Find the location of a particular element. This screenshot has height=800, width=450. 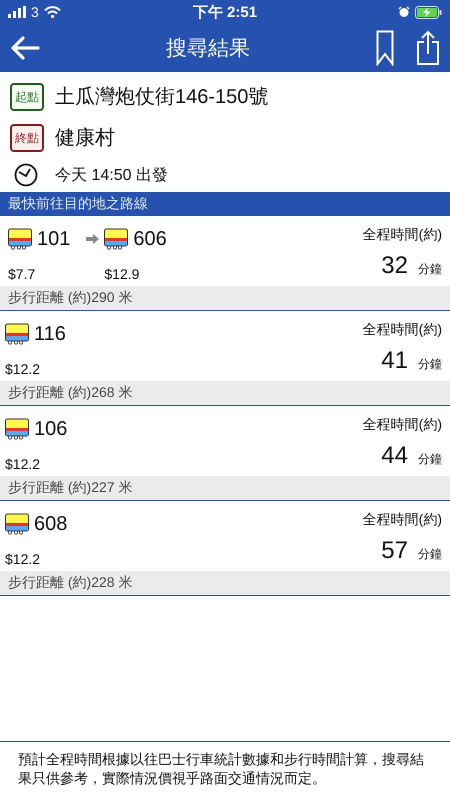

back-icon is located at coordinates (25, 48).